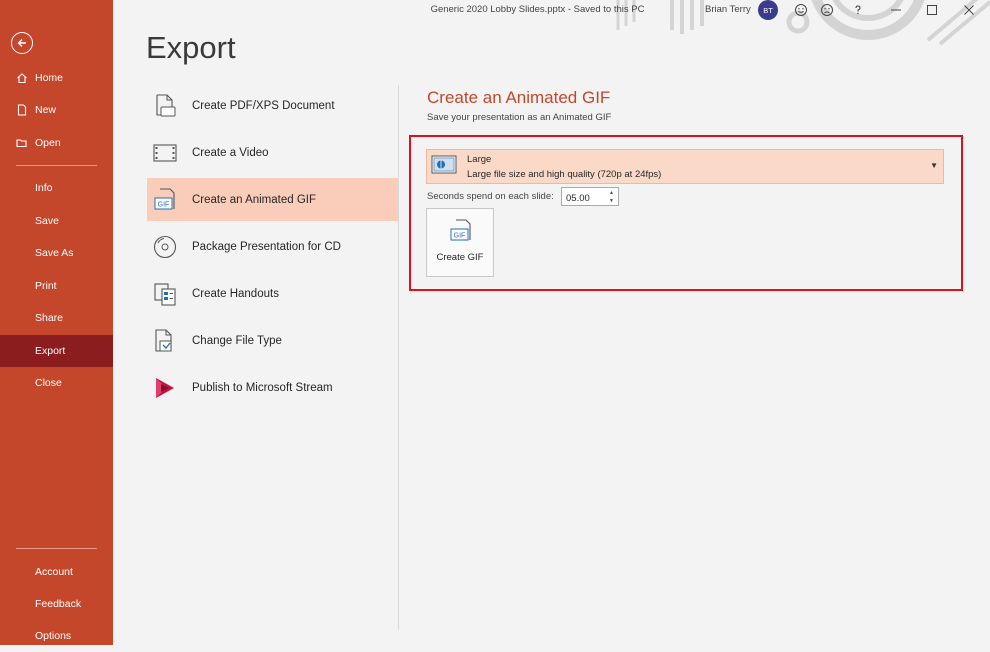 The width and height of the screenshot is (990, 652). Describe the element at coordinates (896, 10) in the screenshot. I see `minimize-icon` at that location.